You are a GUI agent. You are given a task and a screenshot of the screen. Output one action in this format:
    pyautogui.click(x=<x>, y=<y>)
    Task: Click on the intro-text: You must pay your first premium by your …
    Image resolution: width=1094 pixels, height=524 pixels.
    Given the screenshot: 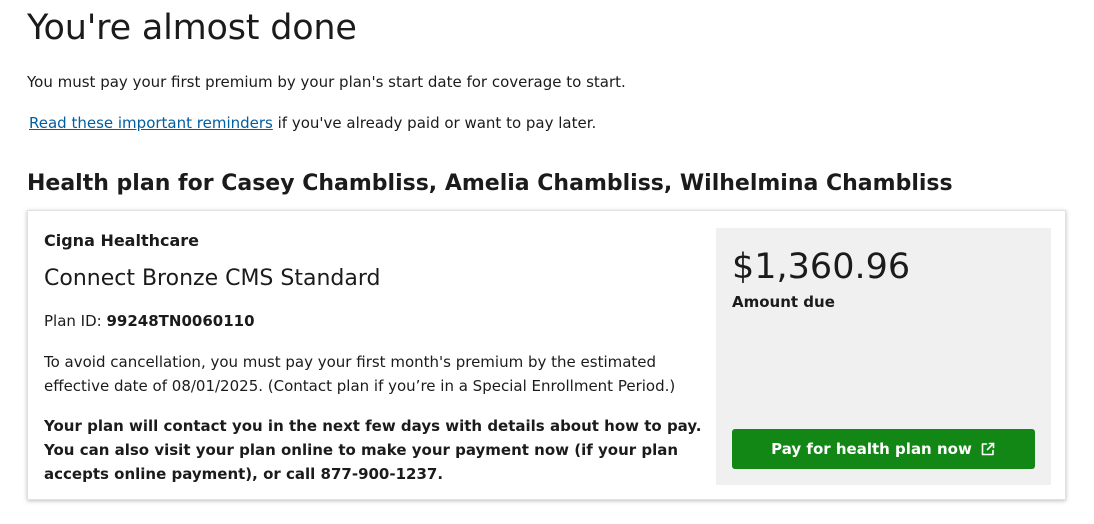 What is the action you would take?
    pyautogui.click(x=326, y=82)
    